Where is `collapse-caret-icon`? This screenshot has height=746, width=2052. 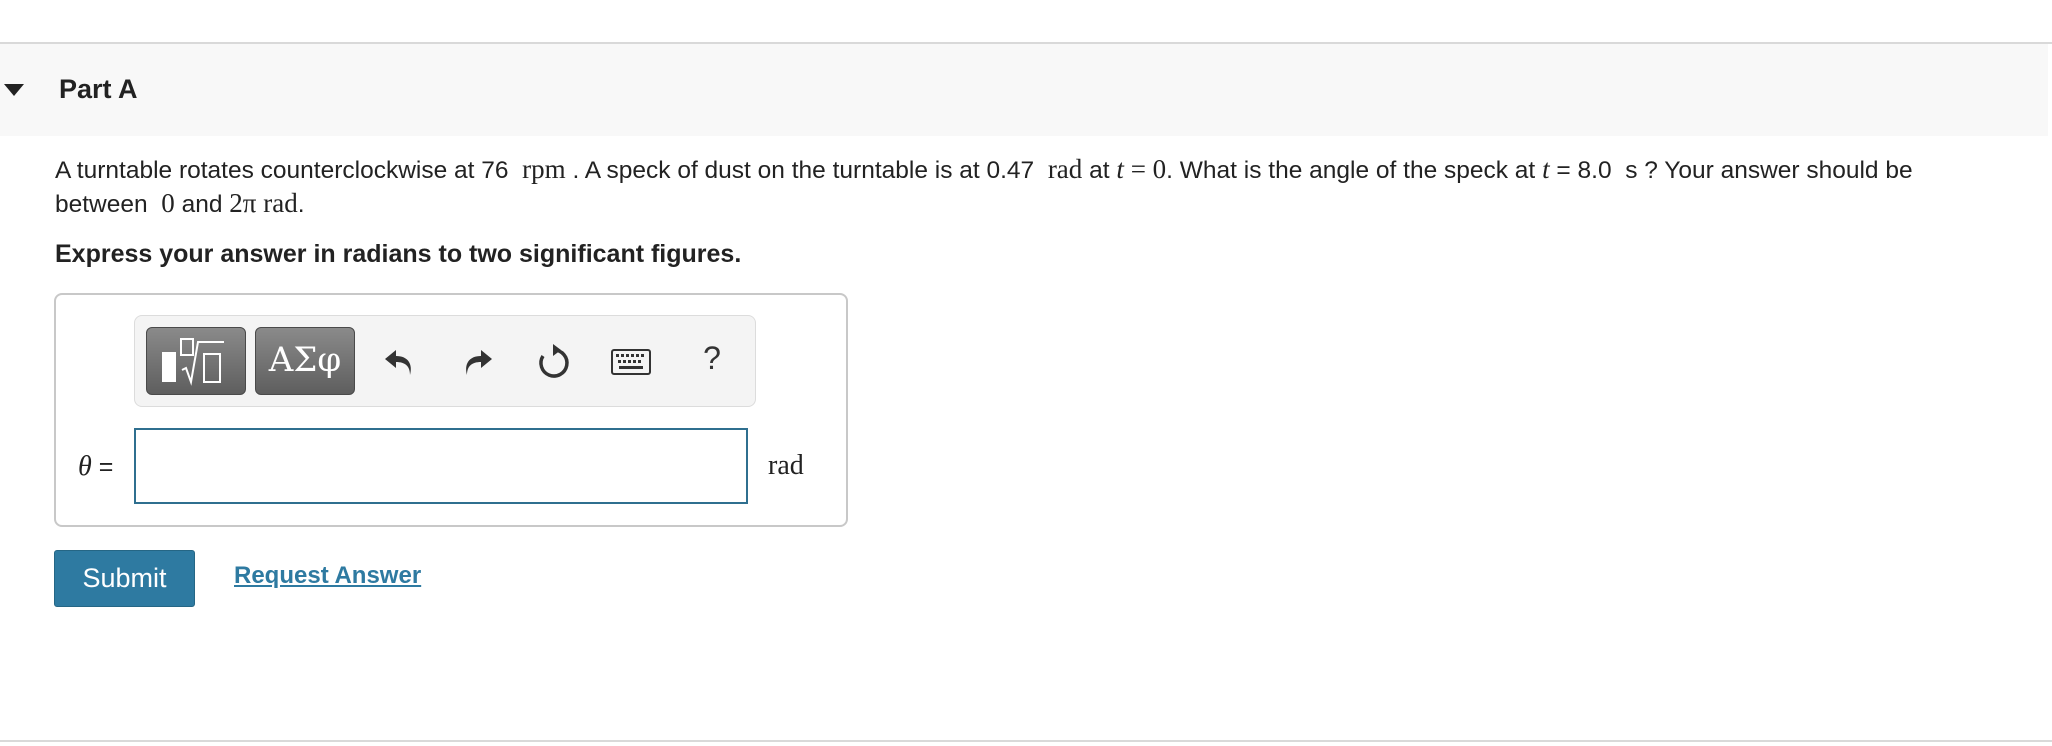 collapse-caret-icon is located at coordinates (14, 90).